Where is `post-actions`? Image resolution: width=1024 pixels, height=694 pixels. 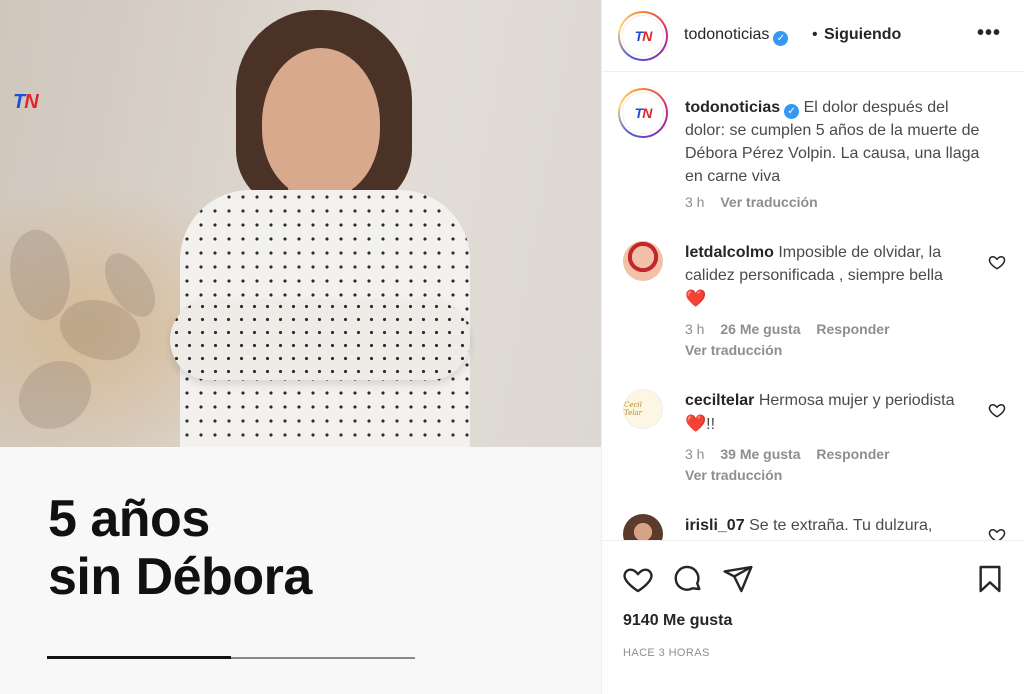 post-actions is located at coordinates (813, 577).